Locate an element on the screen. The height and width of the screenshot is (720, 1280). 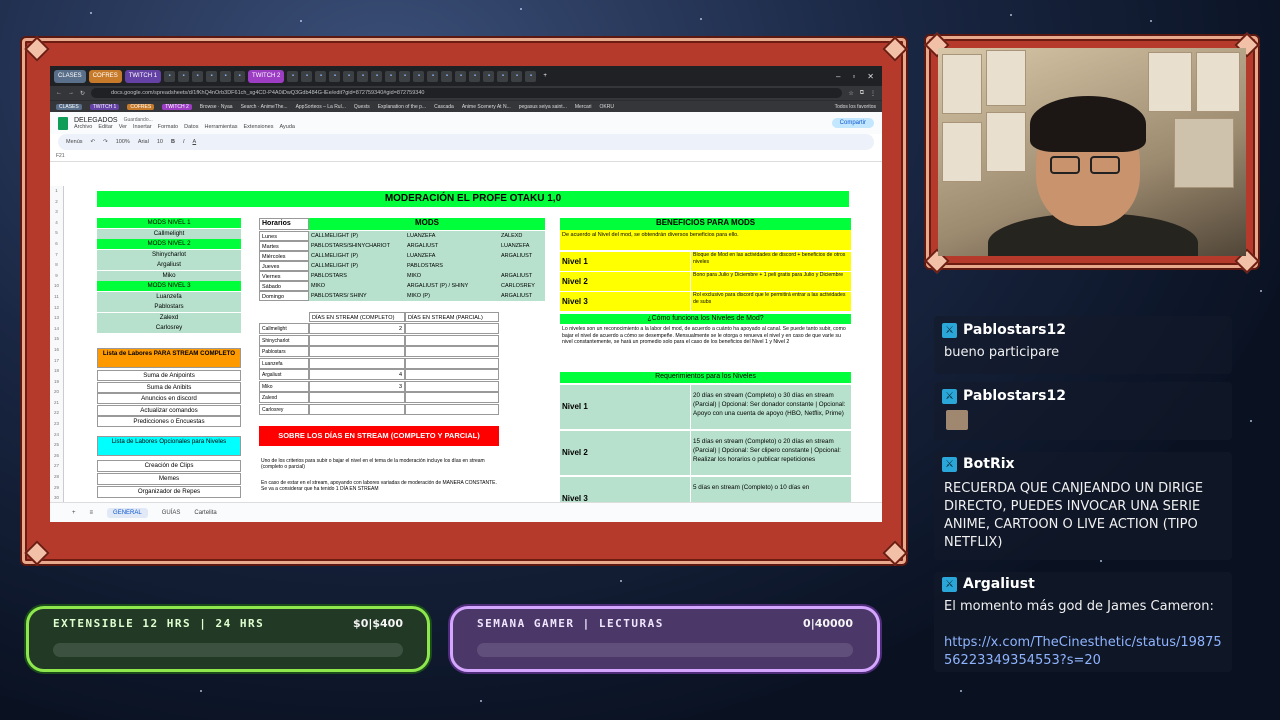
sheet-tab-guias: GUÍAS is located at coordinates (171, 513).